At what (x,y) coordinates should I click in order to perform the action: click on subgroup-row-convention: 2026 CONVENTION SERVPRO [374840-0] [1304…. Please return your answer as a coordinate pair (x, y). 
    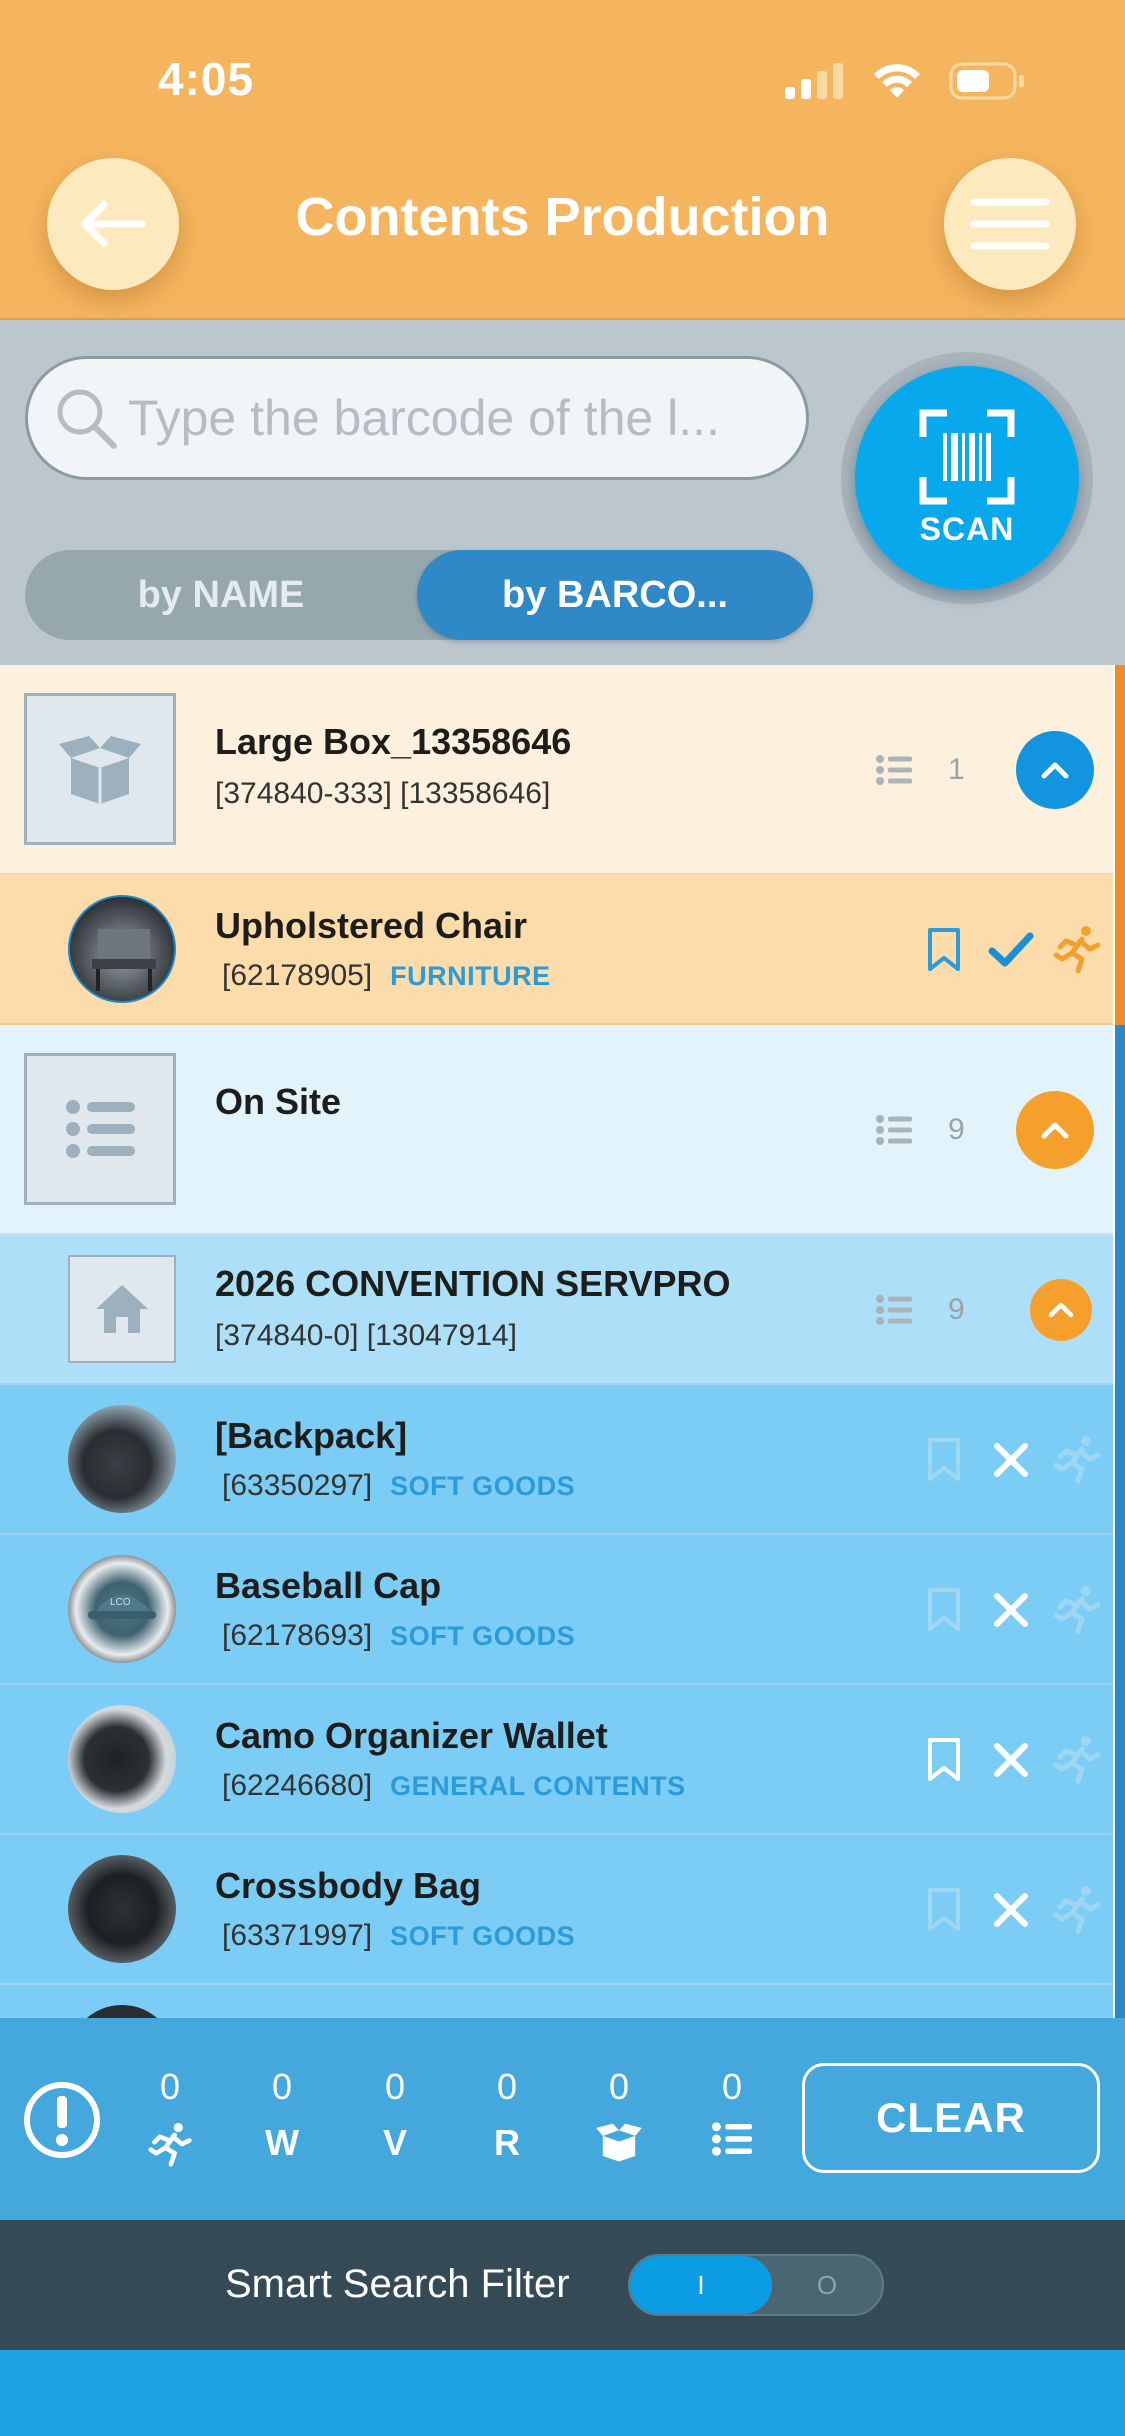
    Looking at the image, I should click on (556, 1310).